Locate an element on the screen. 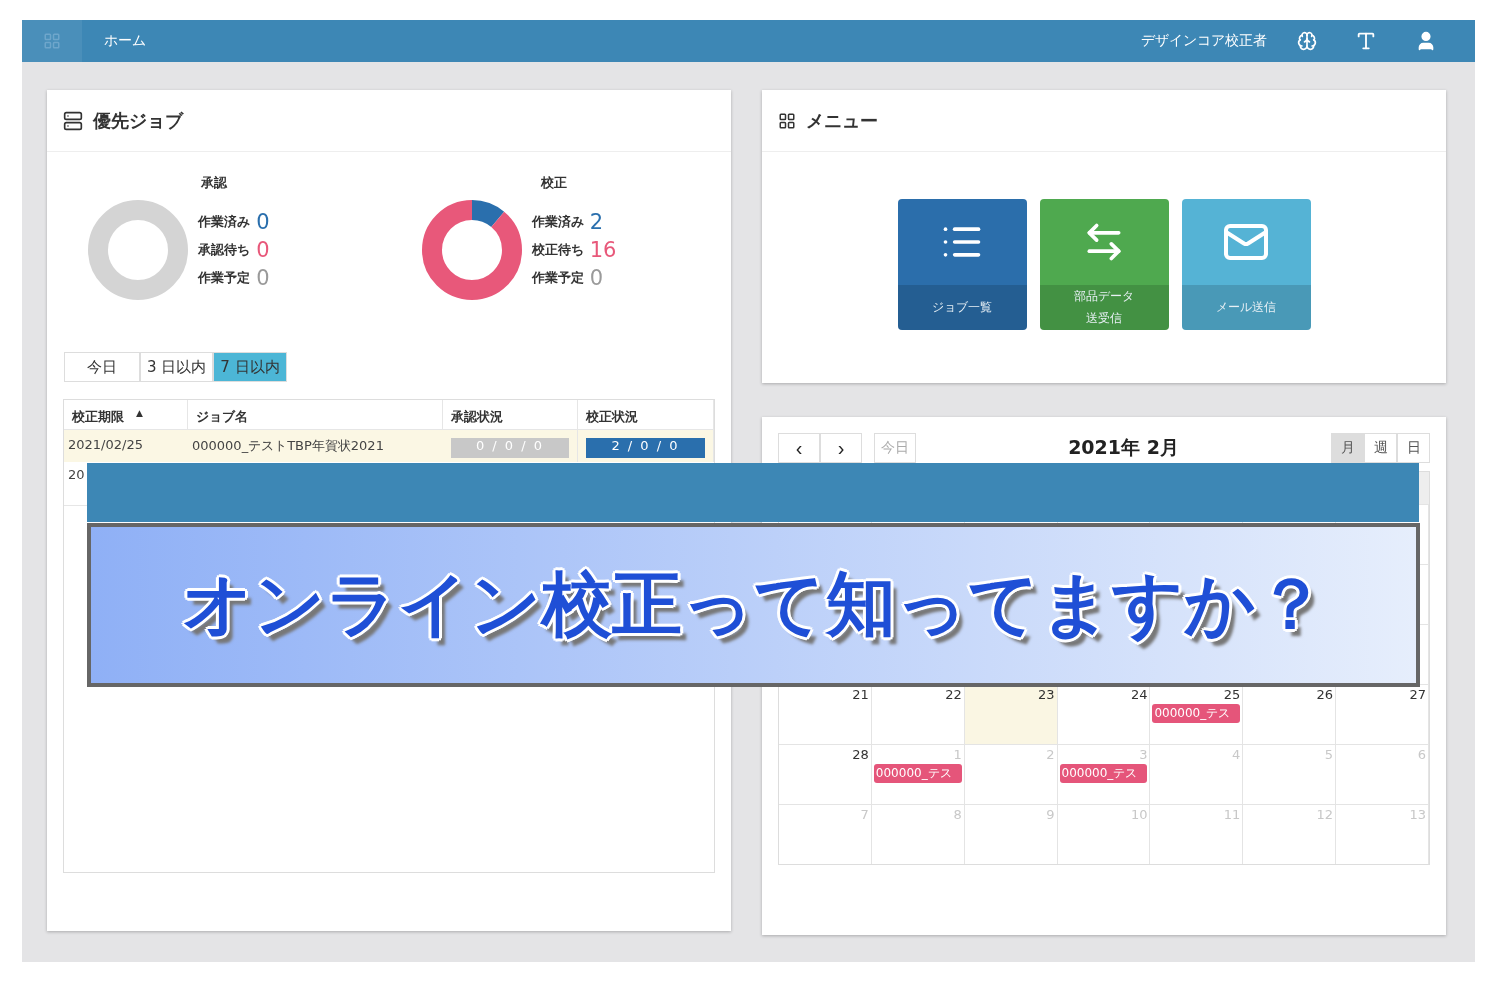  stat-label: 校正待ち is located at coordinates (557, 250).